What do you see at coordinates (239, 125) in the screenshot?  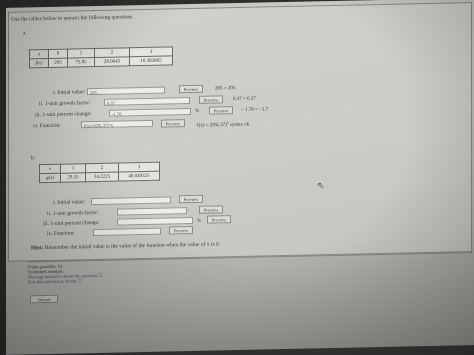 I see `syntax-ok-text: syntax ok` at bounding box center [239, 125].